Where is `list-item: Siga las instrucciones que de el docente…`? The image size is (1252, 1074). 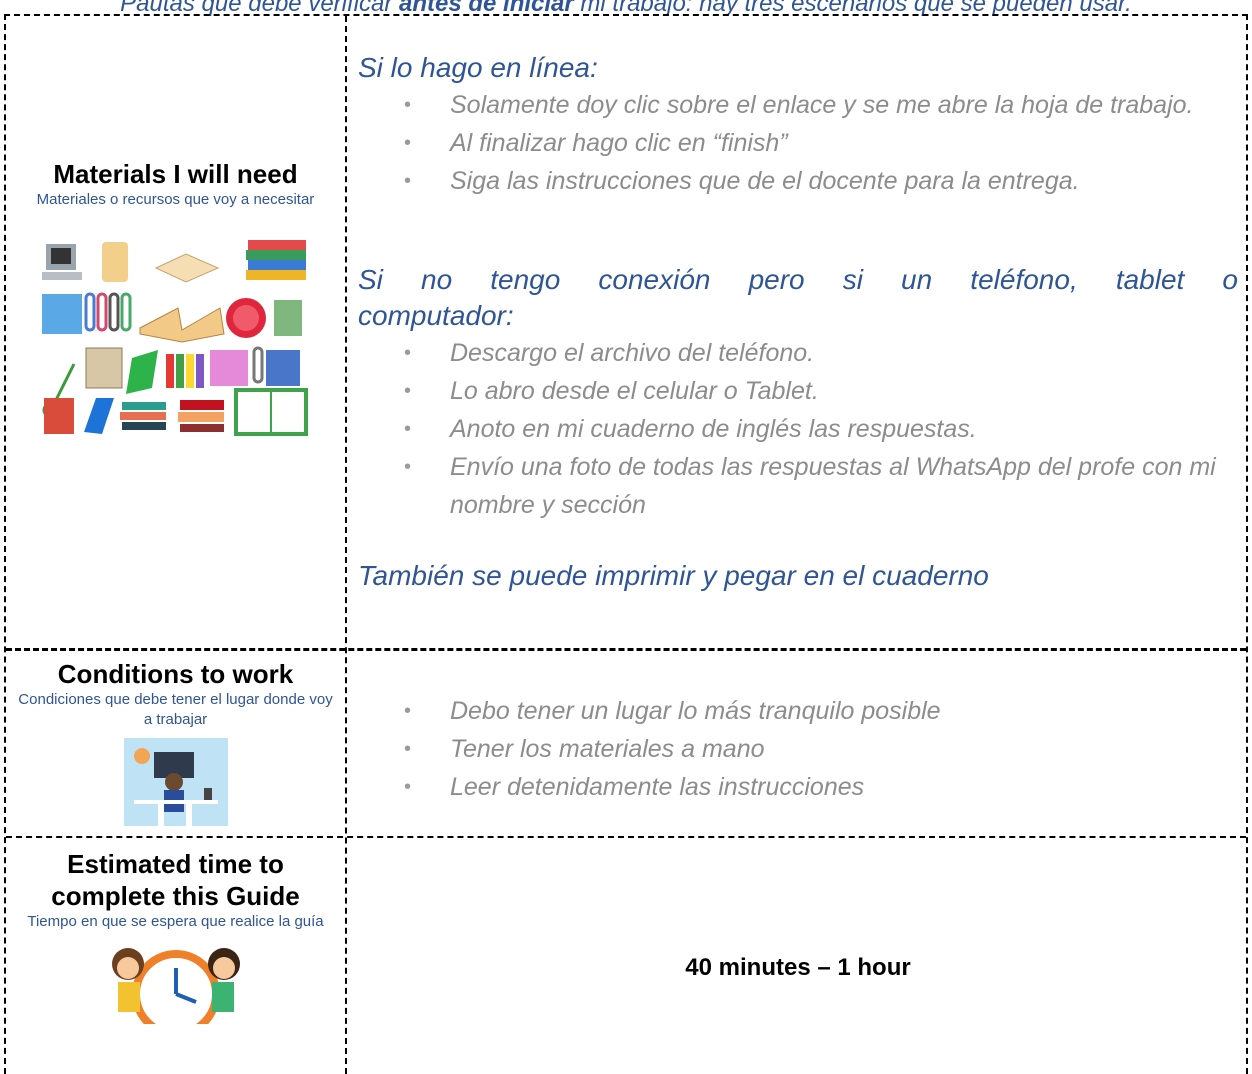 list-item: Siga las instrucciones que de el docente… is located at coordinates (798, 181).